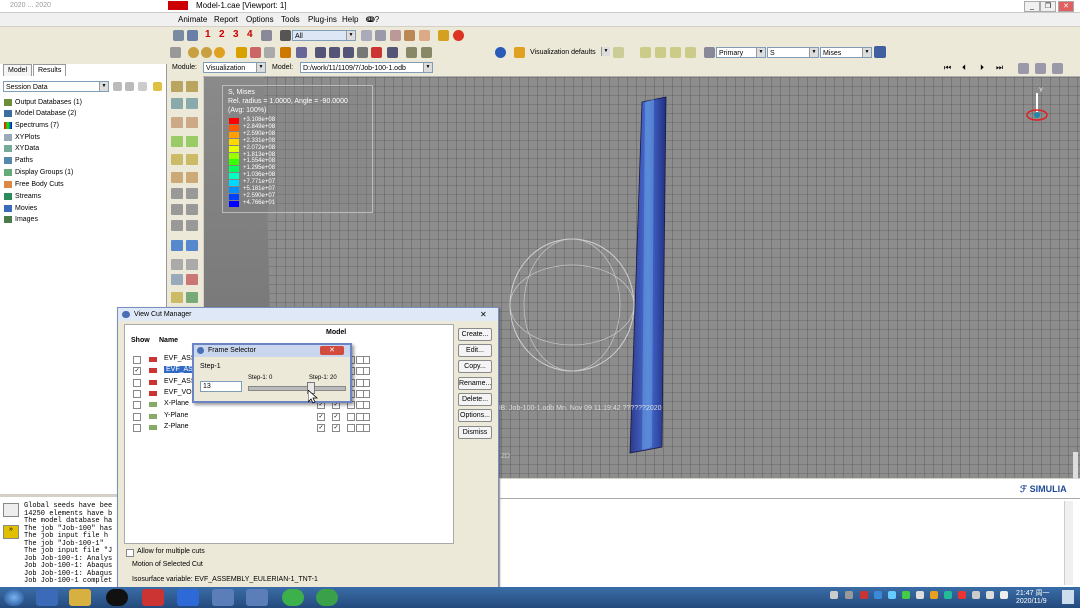  Describe the element at coordinates (192, 193) in the screenshot. I see `xy-manager-icon` at that location.